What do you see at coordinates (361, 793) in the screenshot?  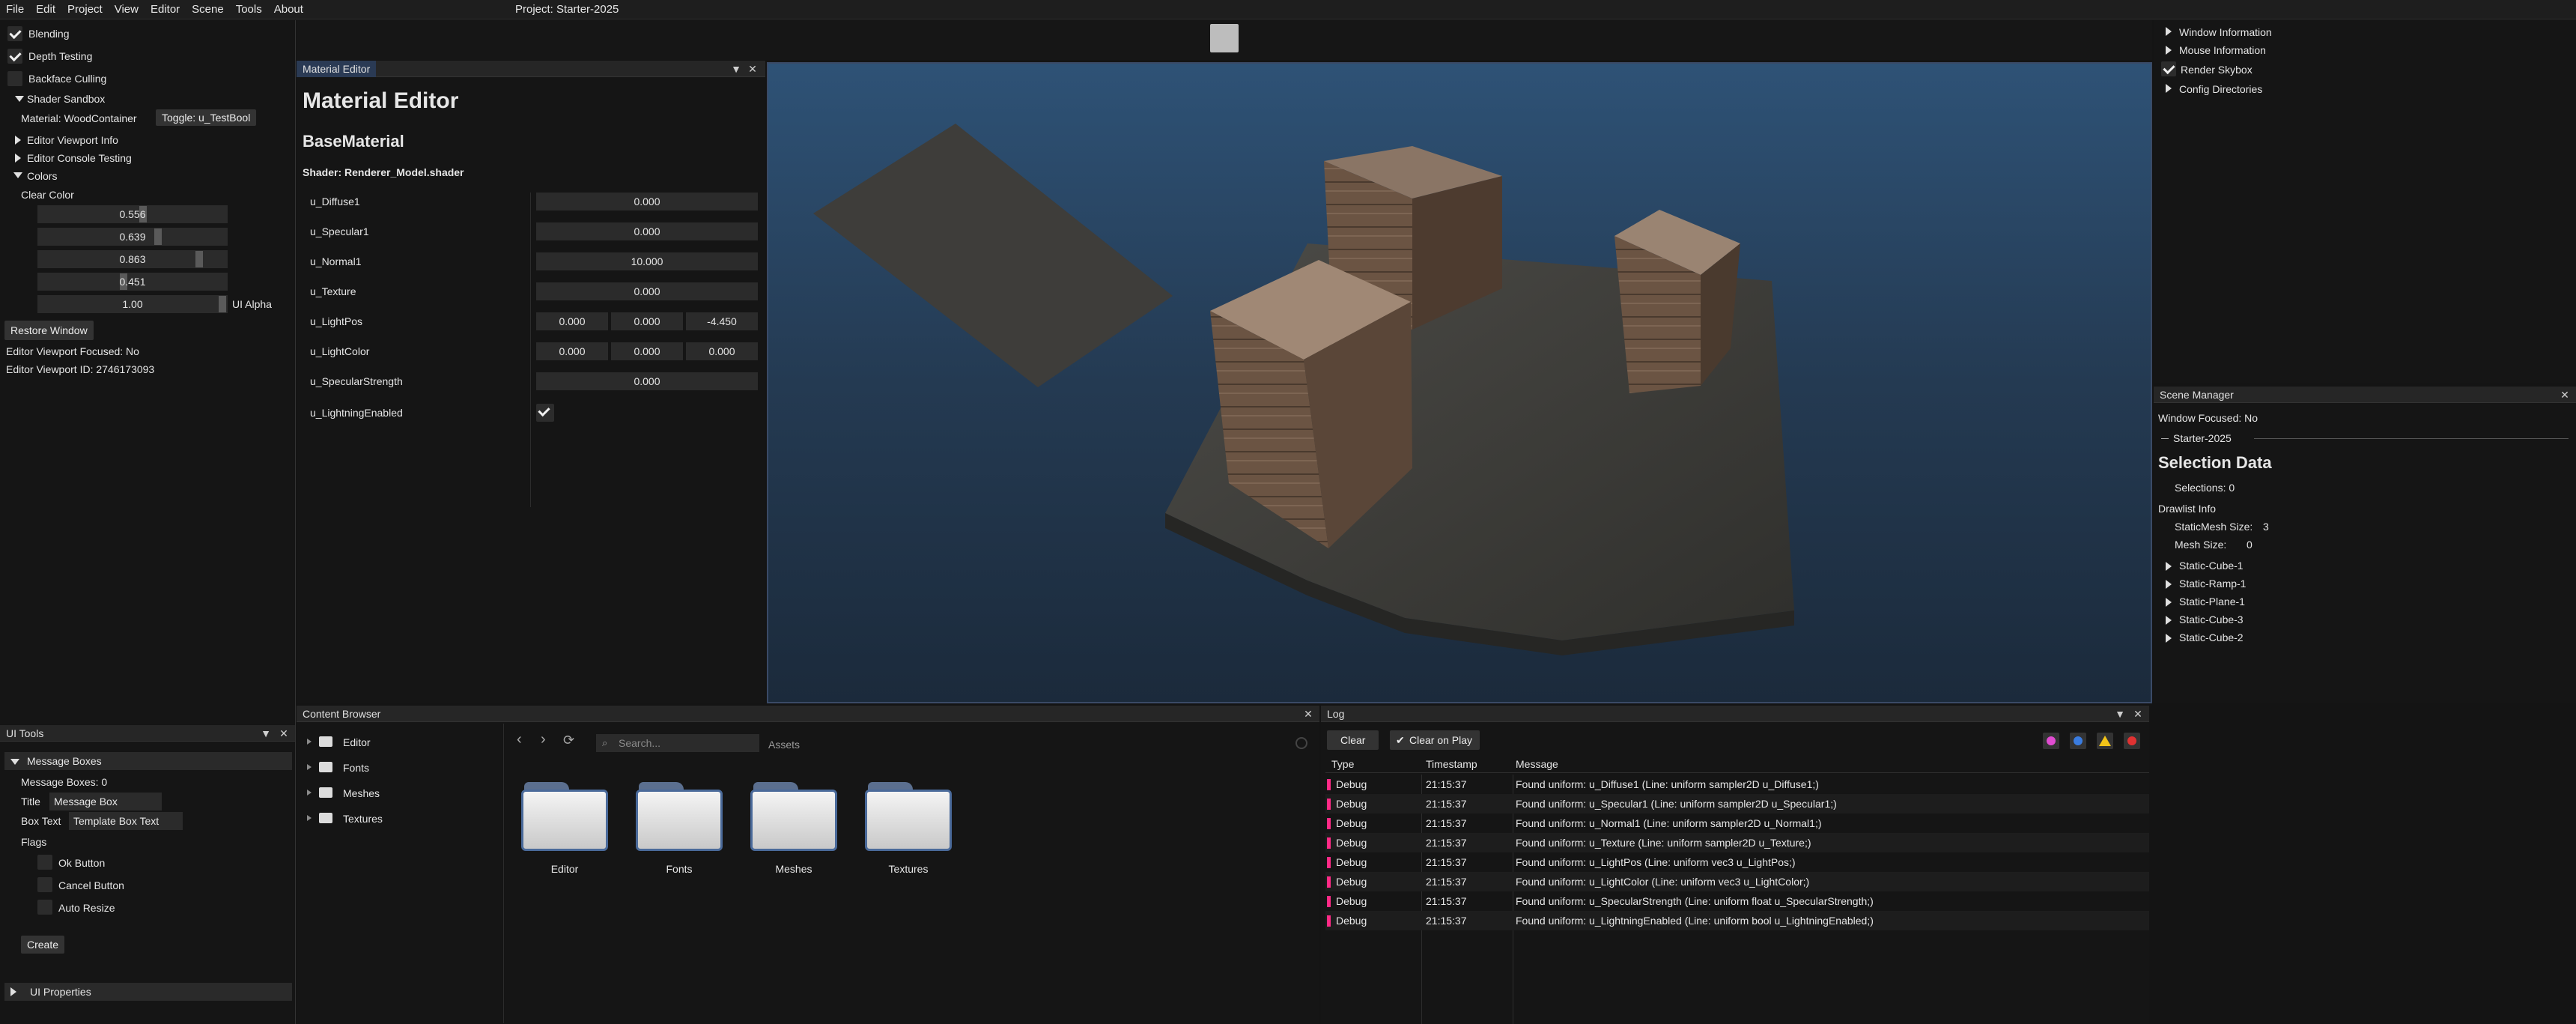 I see `tree-folder-item: Meshes` at bounding box center [361, 793].